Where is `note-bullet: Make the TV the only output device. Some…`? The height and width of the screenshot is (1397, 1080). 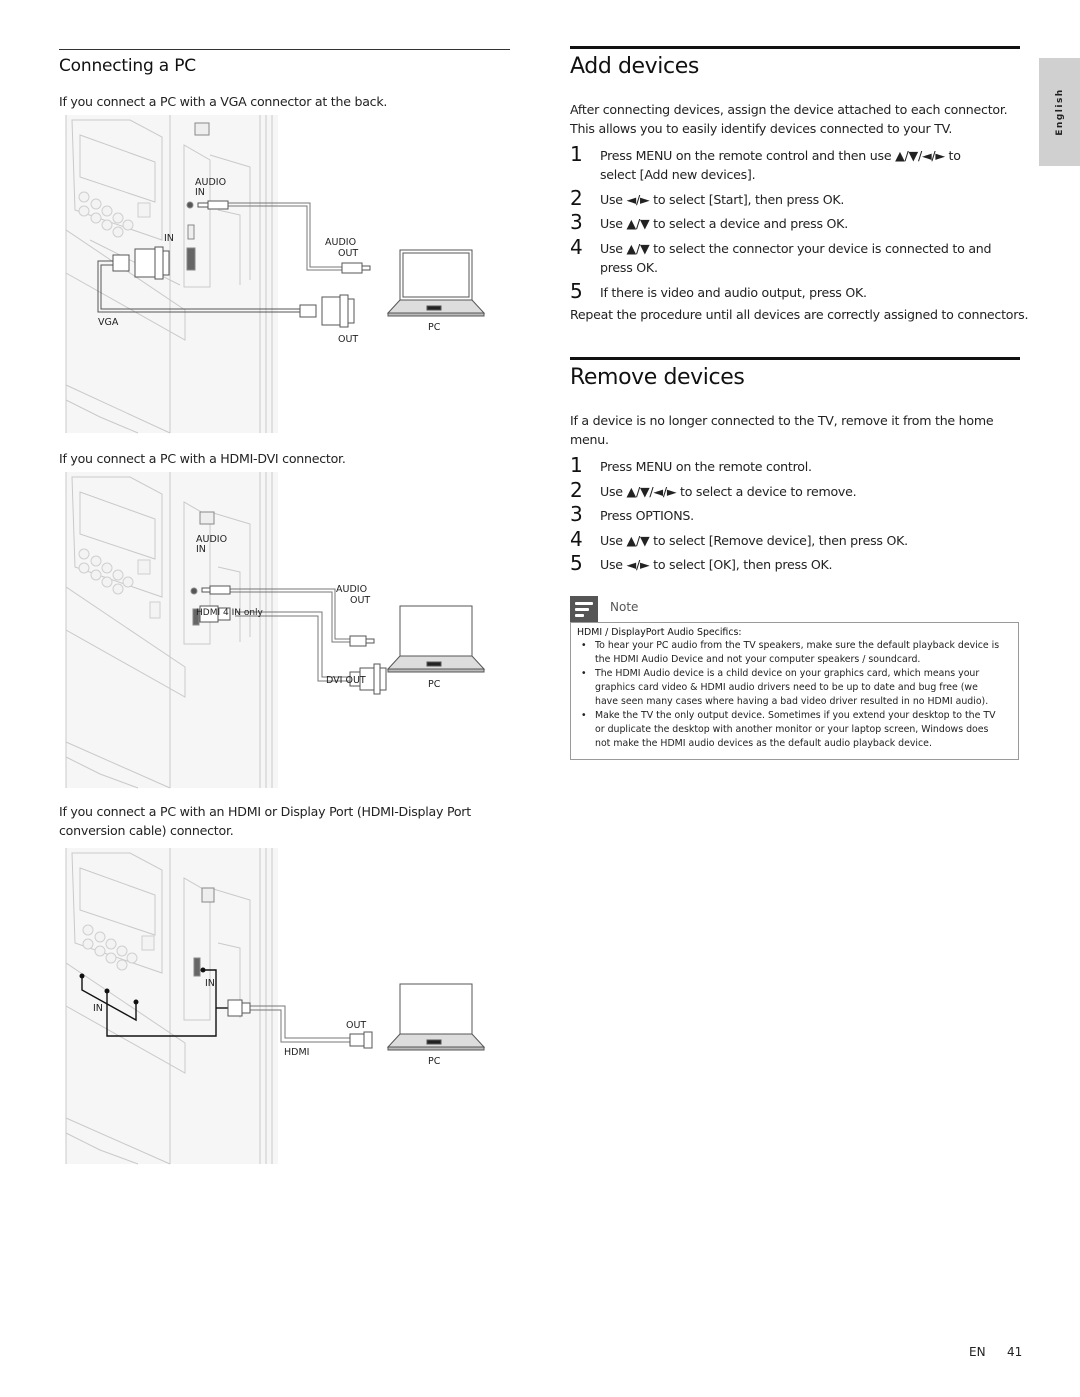 note-bullet: Make the TV the only output device. Some… is located at coordinates (794, 730).